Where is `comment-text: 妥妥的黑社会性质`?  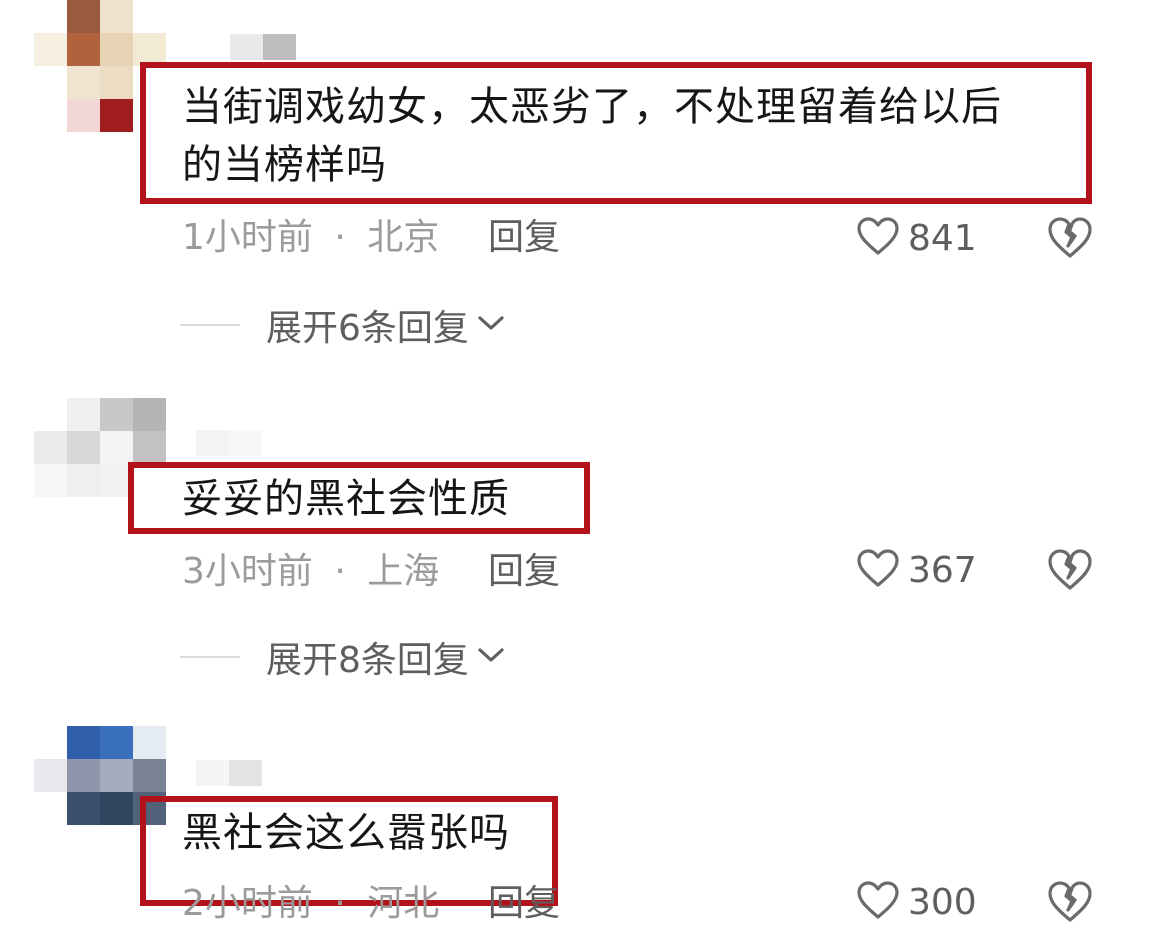 comment-text: 妥妥的黑社会性质 is located at coordinates (346, 499).